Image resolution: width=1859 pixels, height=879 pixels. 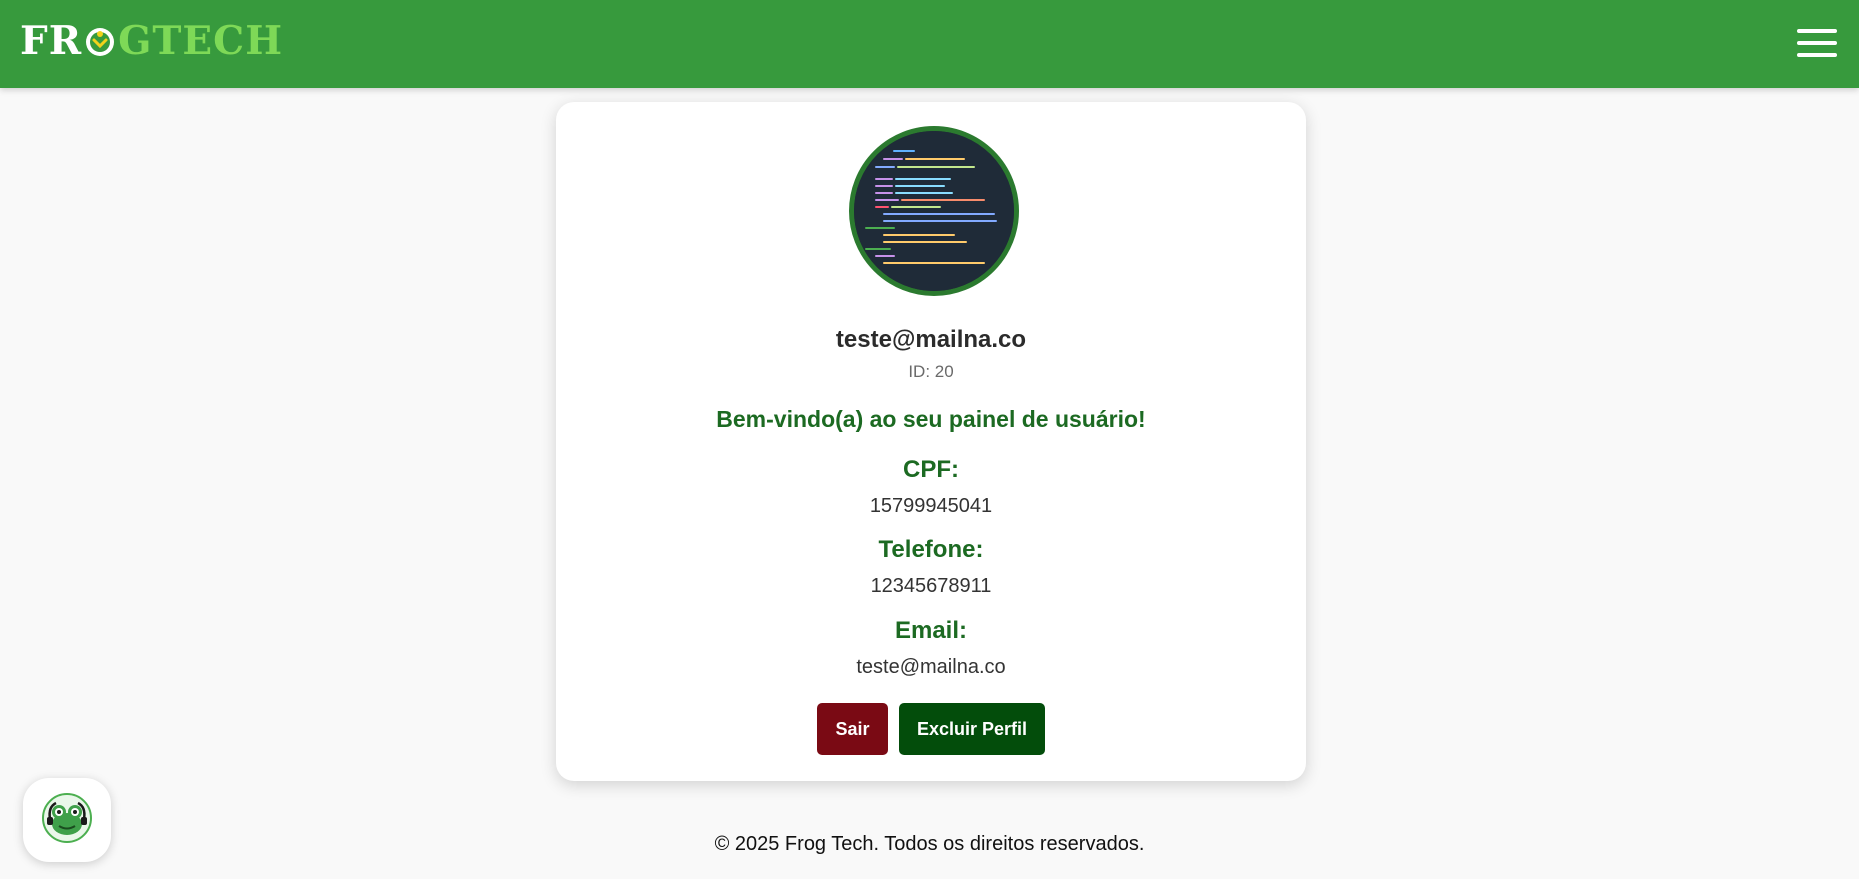 What do you see at coordinates (51, 40) in the screenshot?
I see `logo-text-start: FR` at bounding box center [51, 40].